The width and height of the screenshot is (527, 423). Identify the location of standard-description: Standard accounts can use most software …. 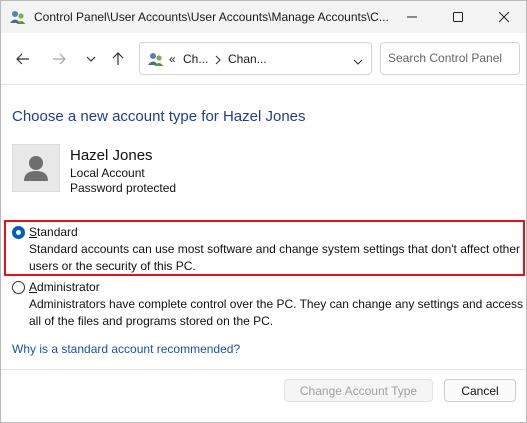
(275, 257).